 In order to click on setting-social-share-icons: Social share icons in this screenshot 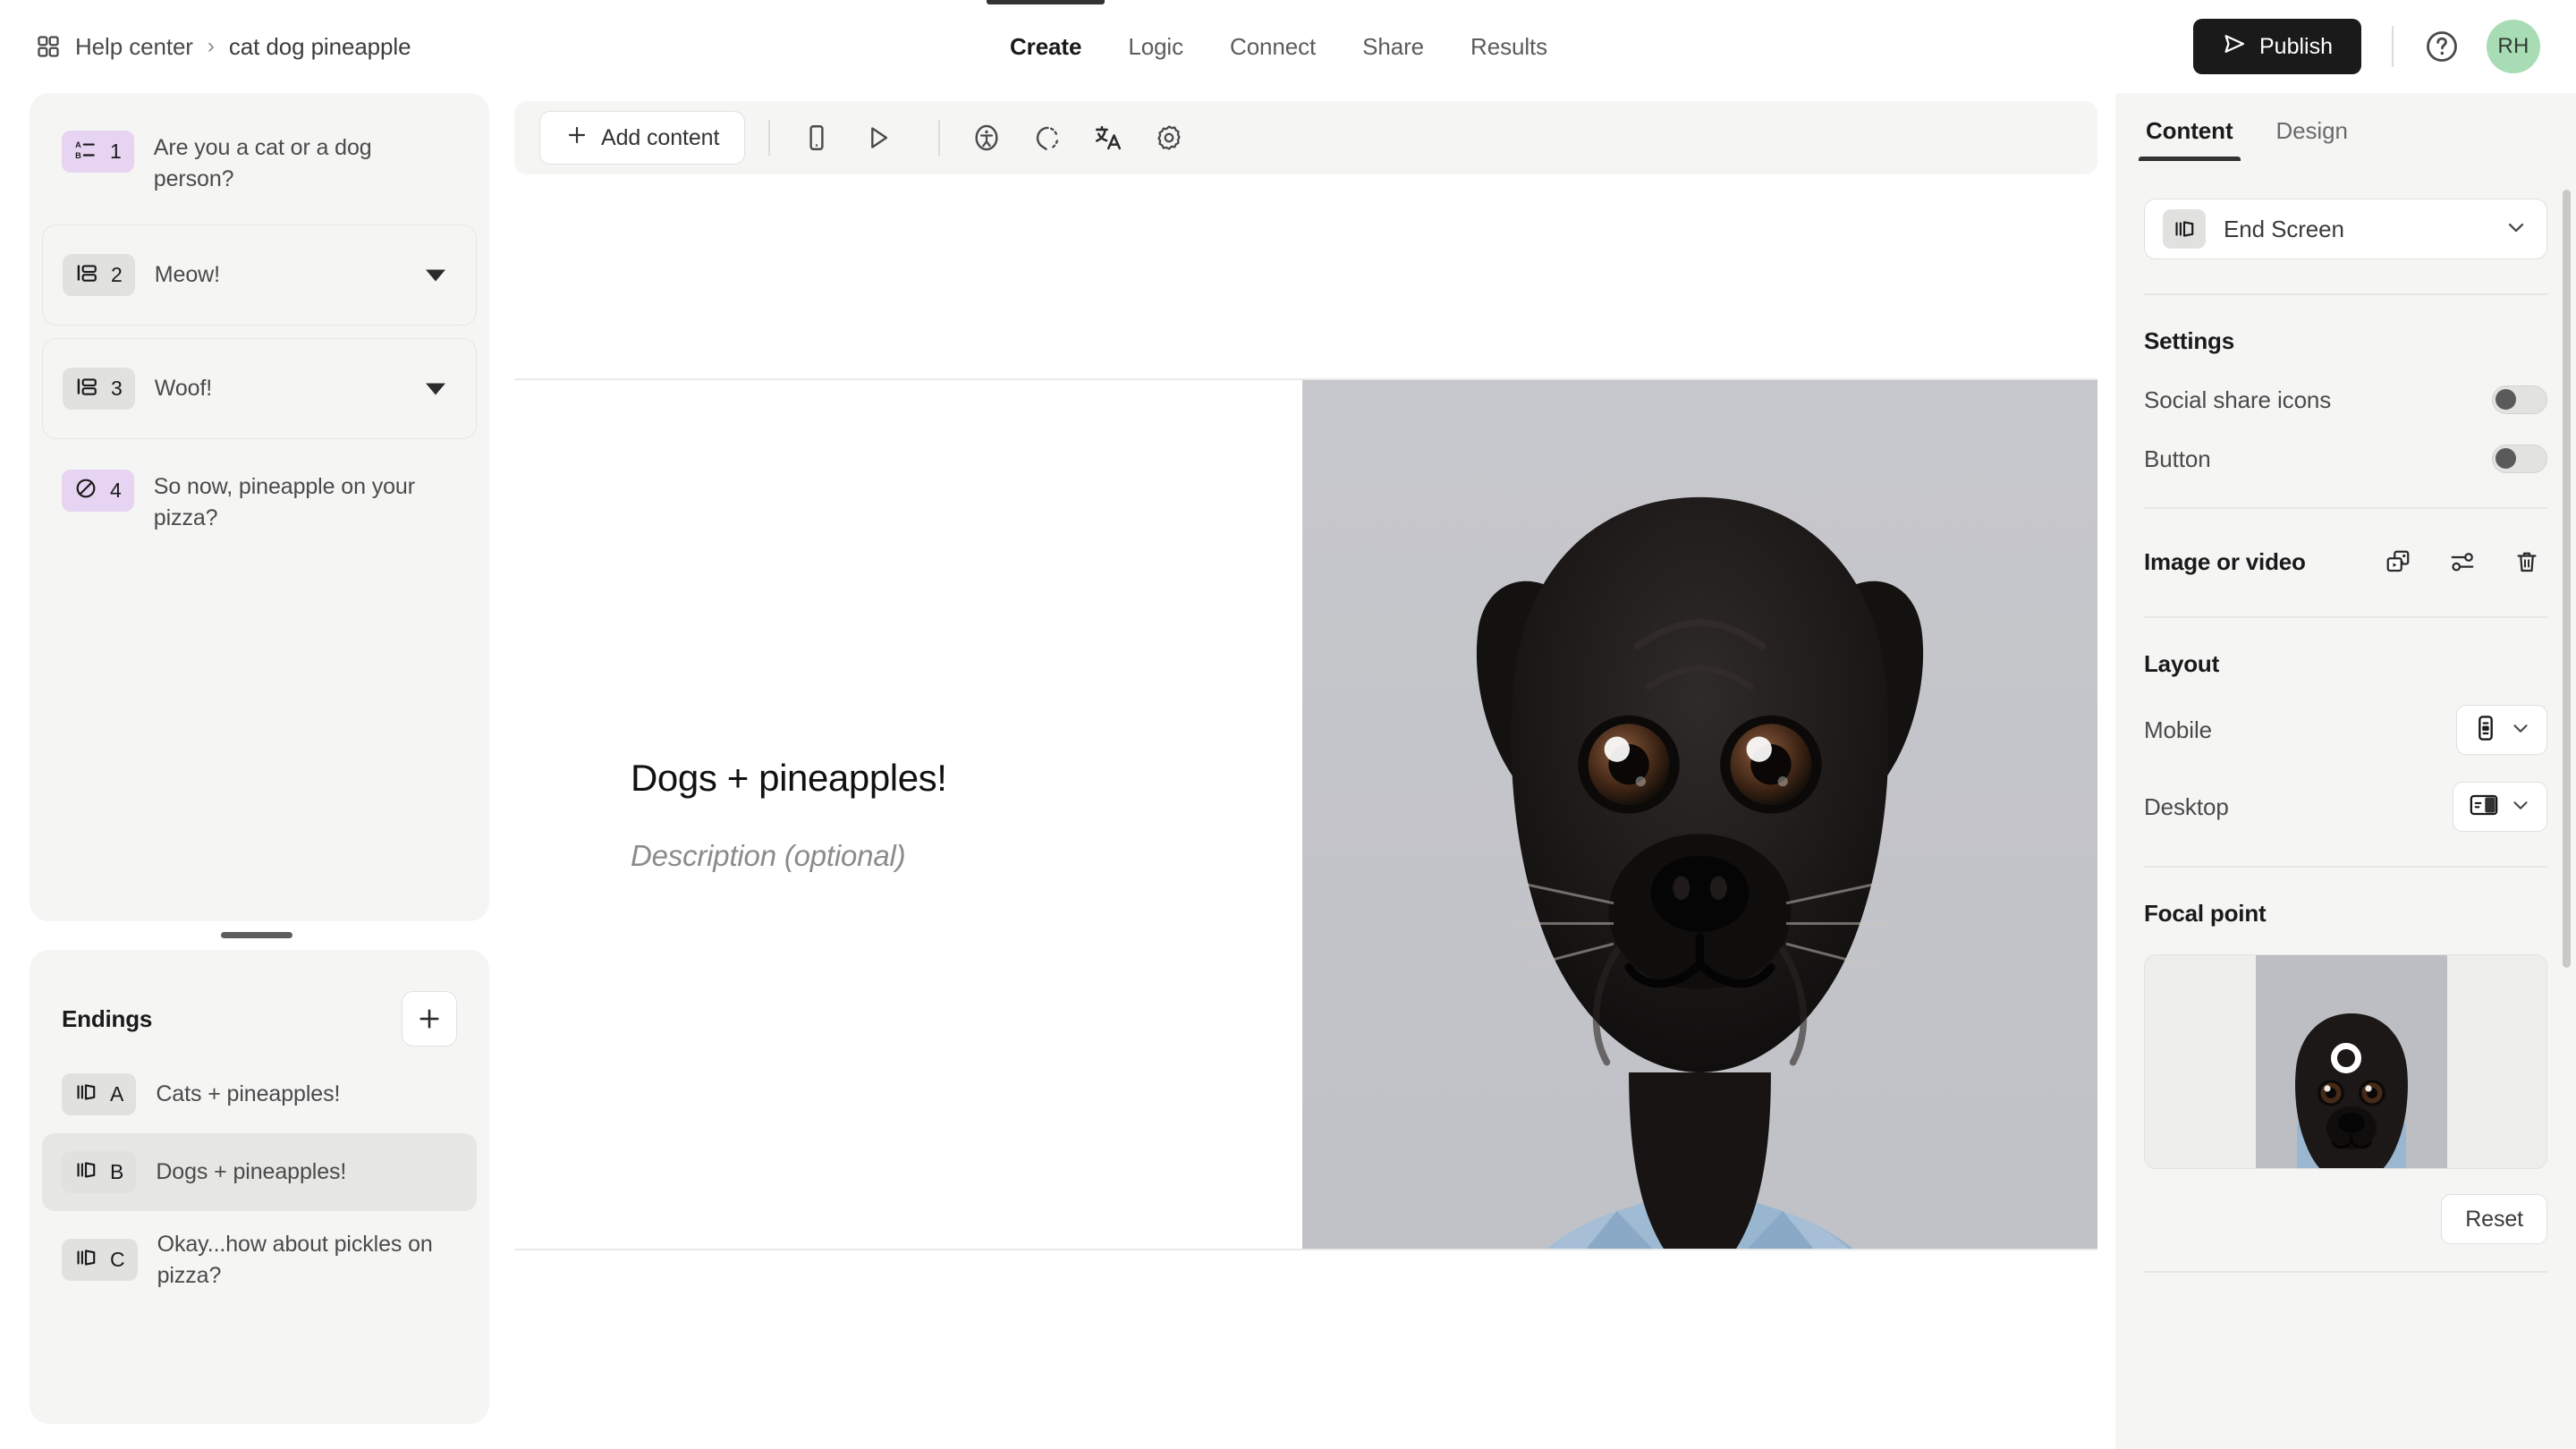, I will do `click(2345, 400)`.